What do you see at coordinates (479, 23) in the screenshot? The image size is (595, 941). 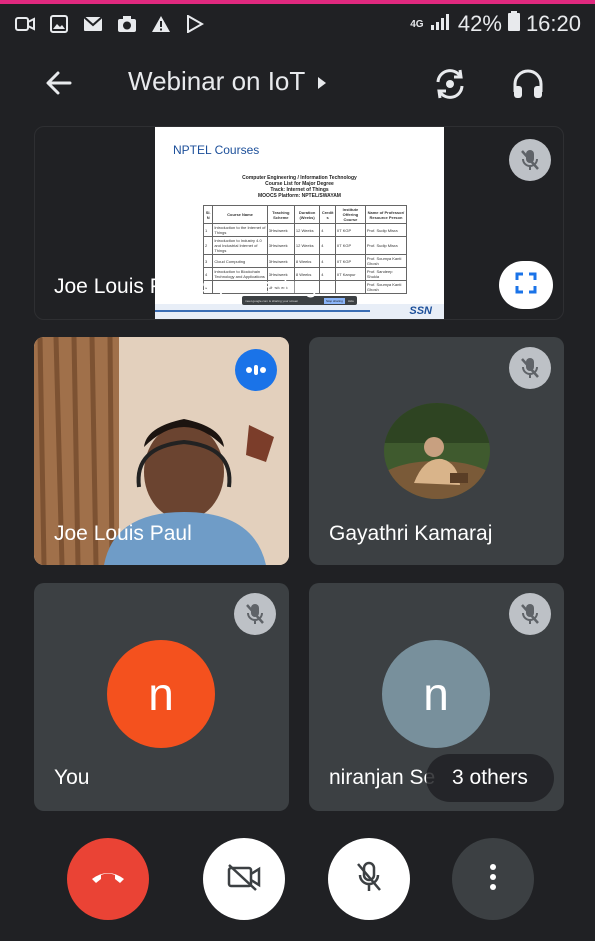 I see `battery-level: 42%` at bounding box center [479, 23].